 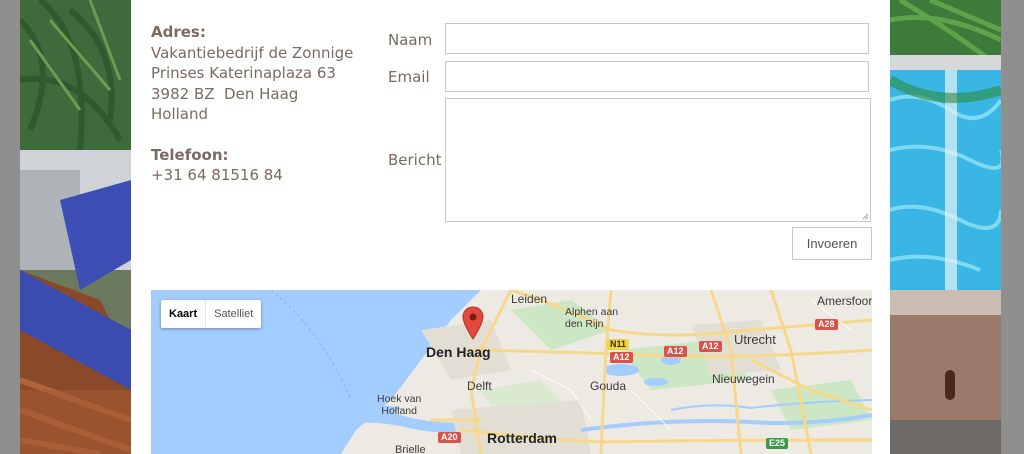 I want to click on submit-button: Invoeren, so click(x=832, y=243).